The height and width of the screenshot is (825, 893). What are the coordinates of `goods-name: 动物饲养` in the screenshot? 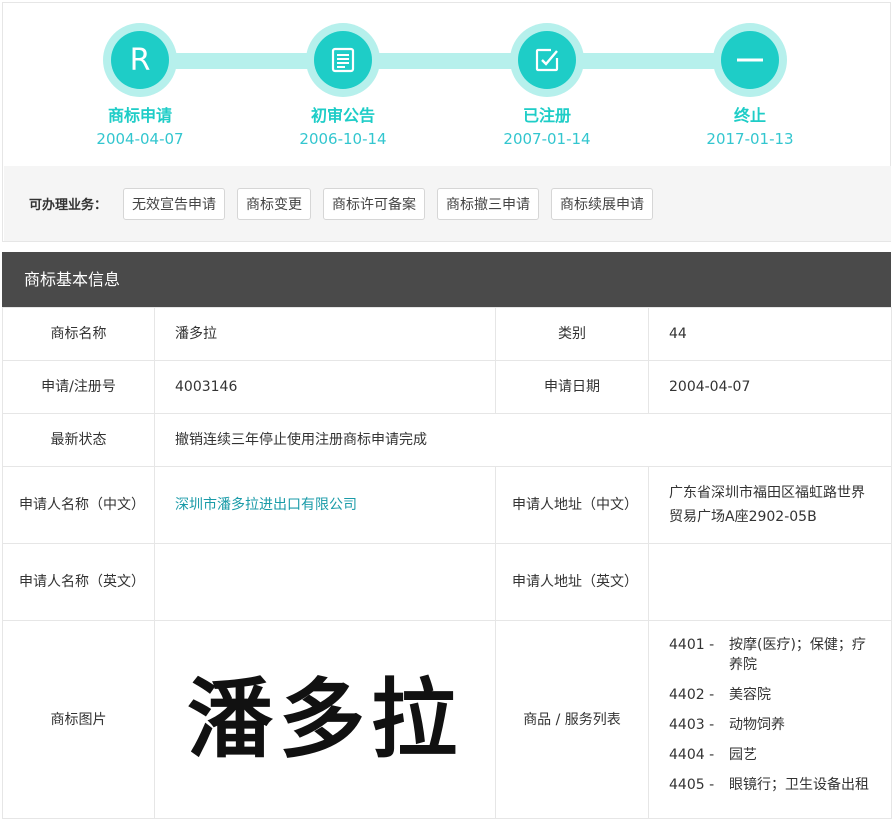 It's located at (757, 725).